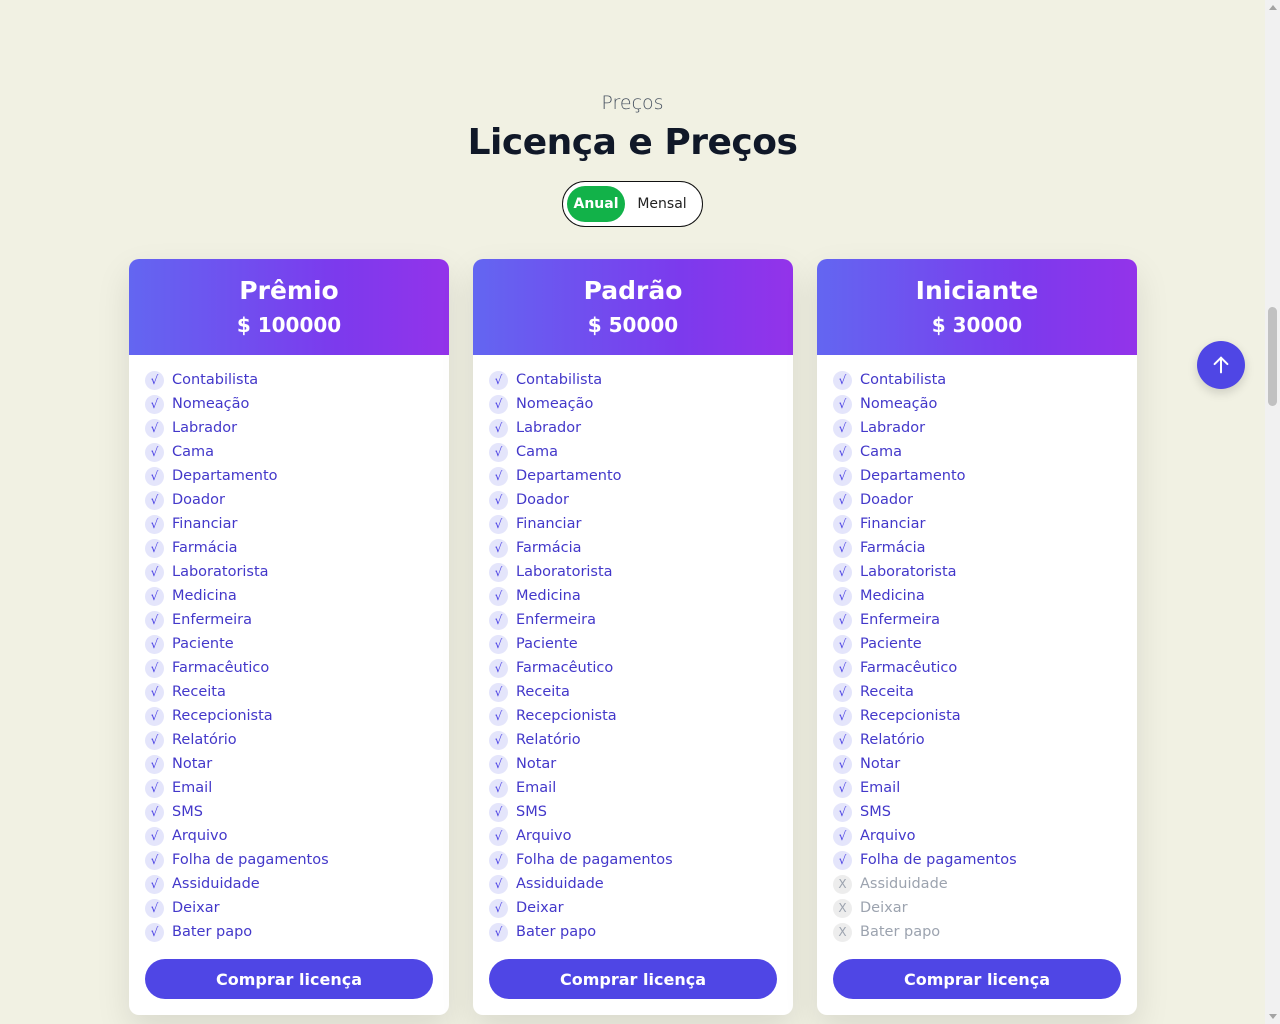 The image size is (1280, 1024). I want to click on feature-label: Financiar, so click(893, 524).